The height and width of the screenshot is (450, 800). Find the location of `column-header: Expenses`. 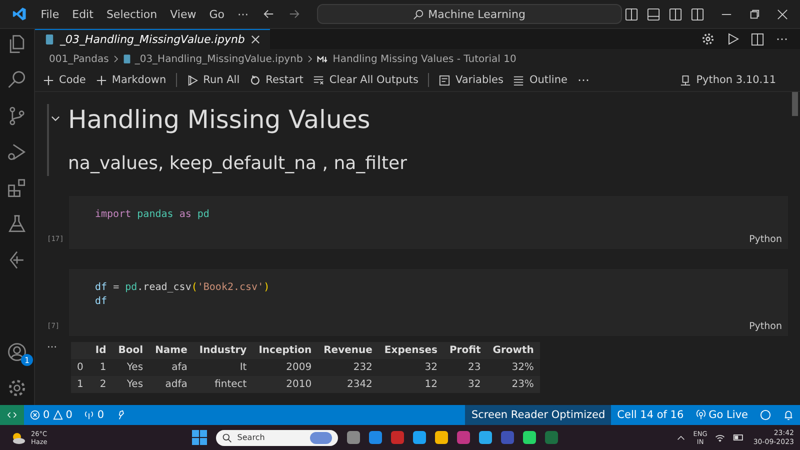

column-header: Expenses is located at coordinates (411, 350).